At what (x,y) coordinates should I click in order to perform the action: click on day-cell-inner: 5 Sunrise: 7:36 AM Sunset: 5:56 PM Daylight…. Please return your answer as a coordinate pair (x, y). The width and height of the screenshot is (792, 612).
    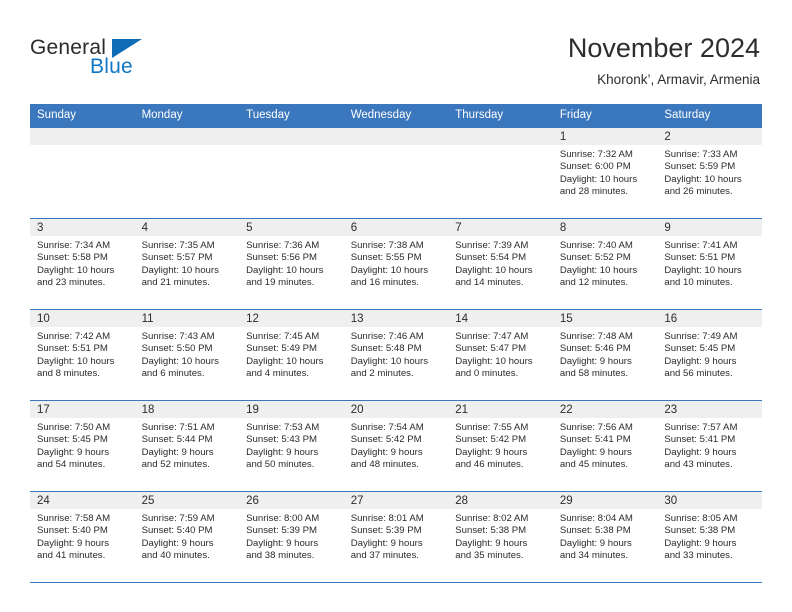
    Looking at the image, I should click on (291, 264).